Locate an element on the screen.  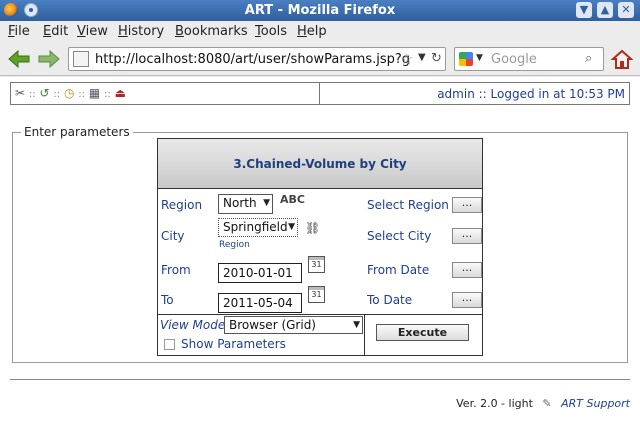
execute-button: Execute is located at coordinates (422, 332).